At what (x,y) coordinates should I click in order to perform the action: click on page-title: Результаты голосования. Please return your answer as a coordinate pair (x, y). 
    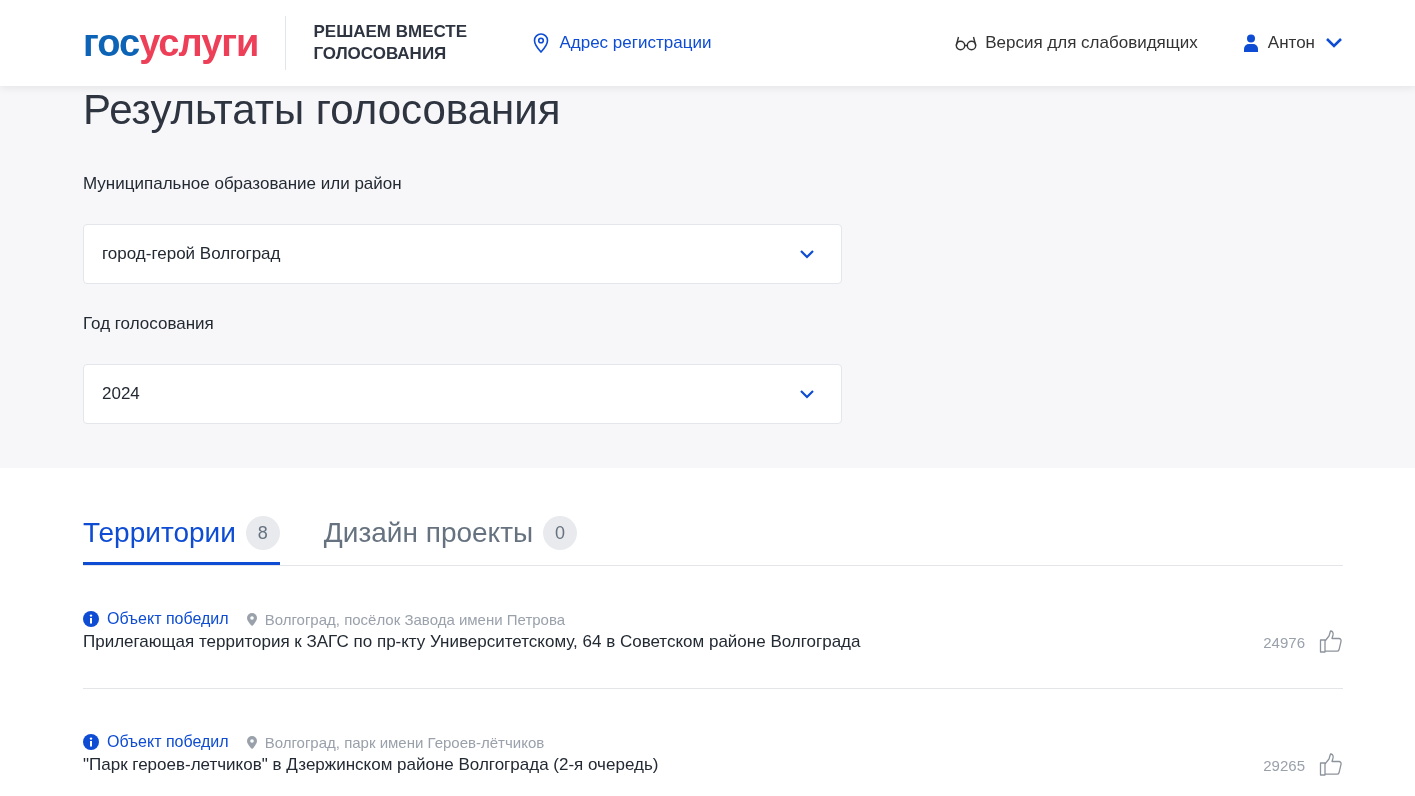
    Looking at the image, I should click on (322, 110).